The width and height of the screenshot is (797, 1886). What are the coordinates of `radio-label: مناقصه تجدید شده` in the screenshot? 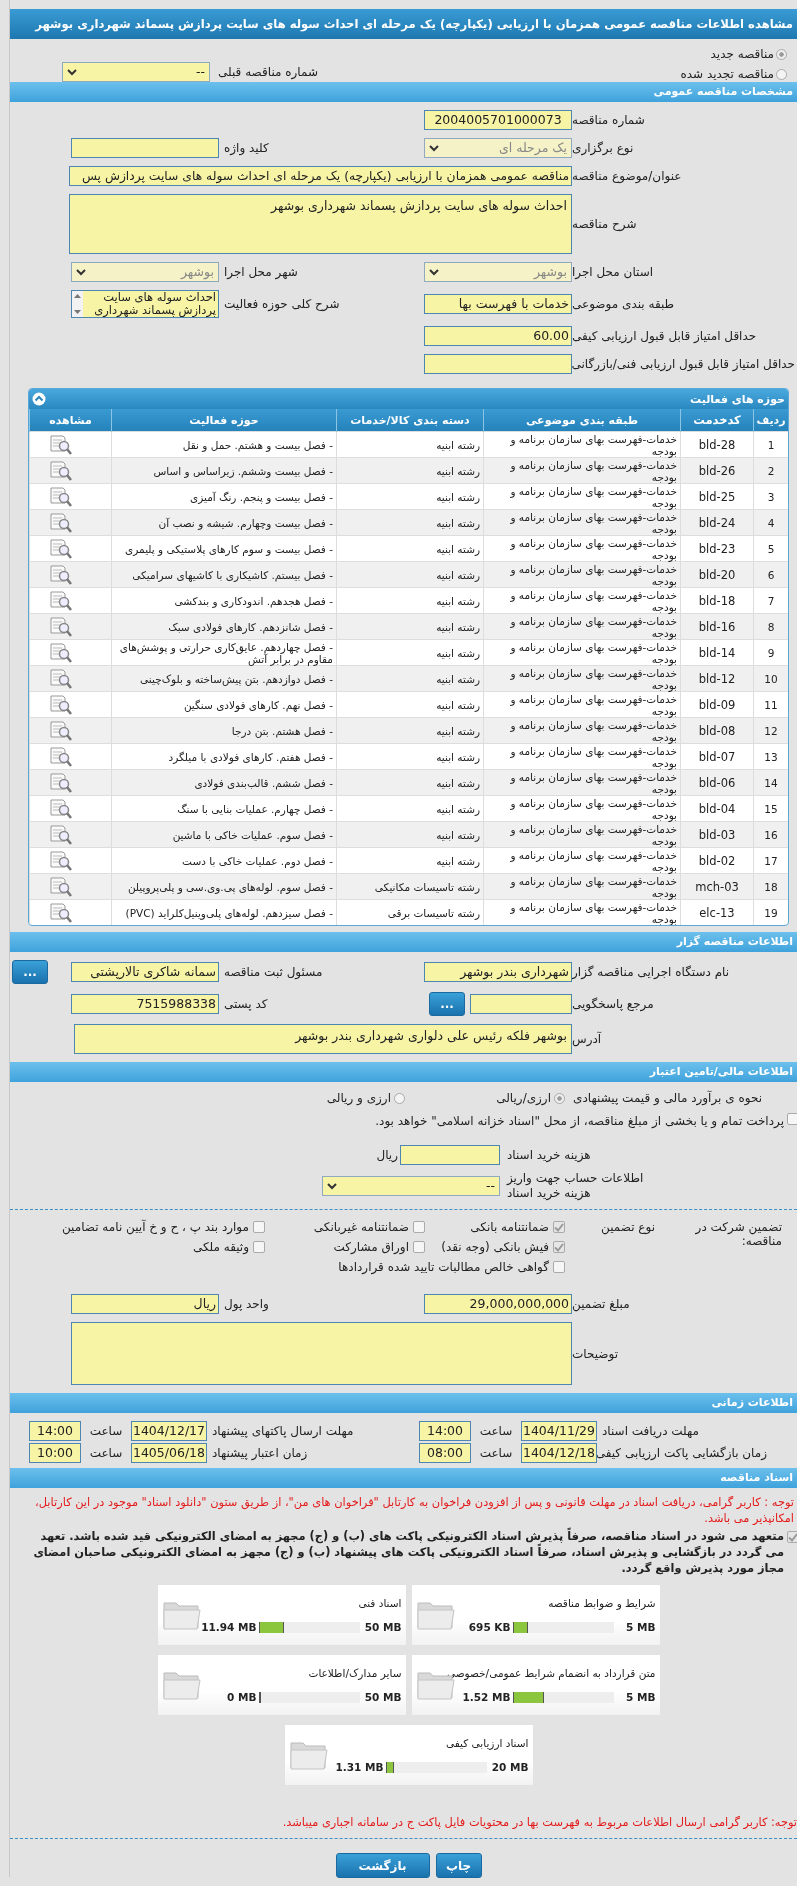 It's located at (727, 74).